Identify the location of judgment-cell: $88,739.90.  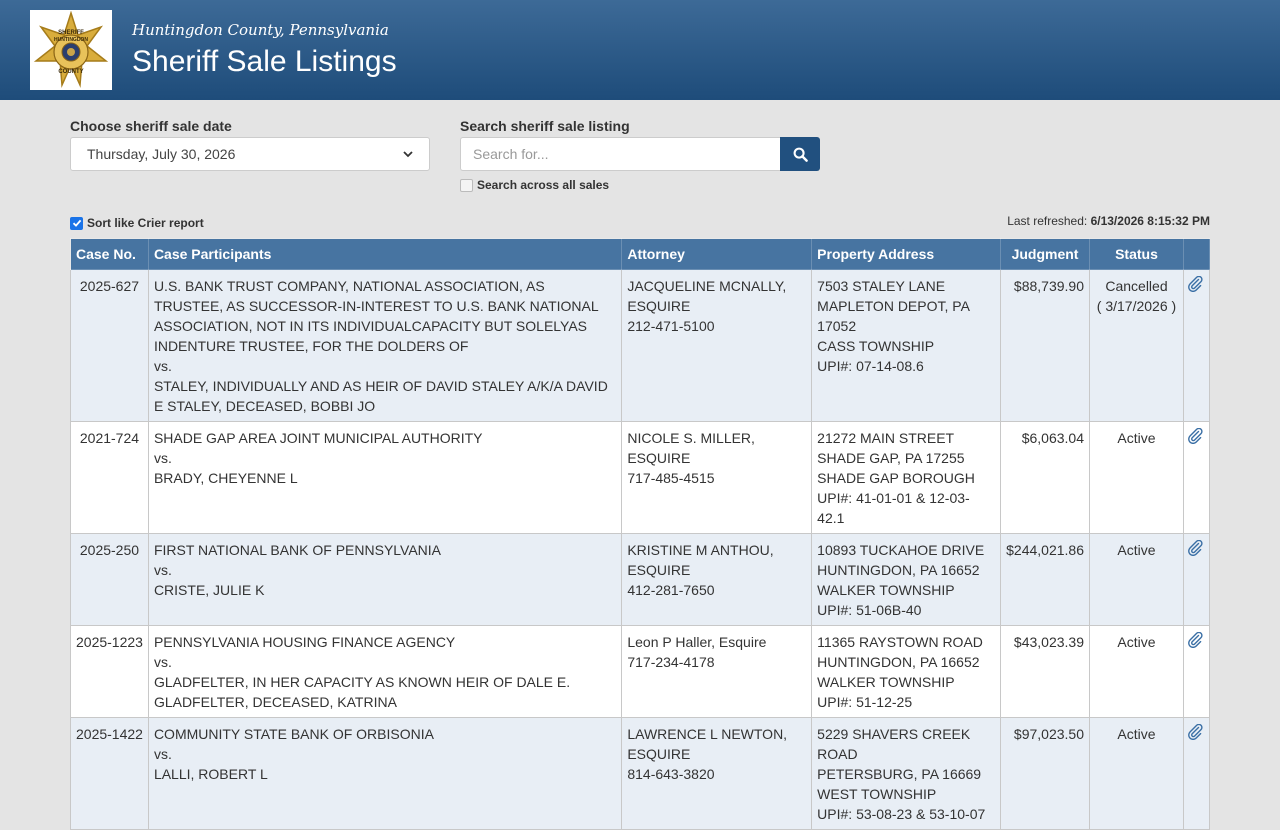
(1045, 345).